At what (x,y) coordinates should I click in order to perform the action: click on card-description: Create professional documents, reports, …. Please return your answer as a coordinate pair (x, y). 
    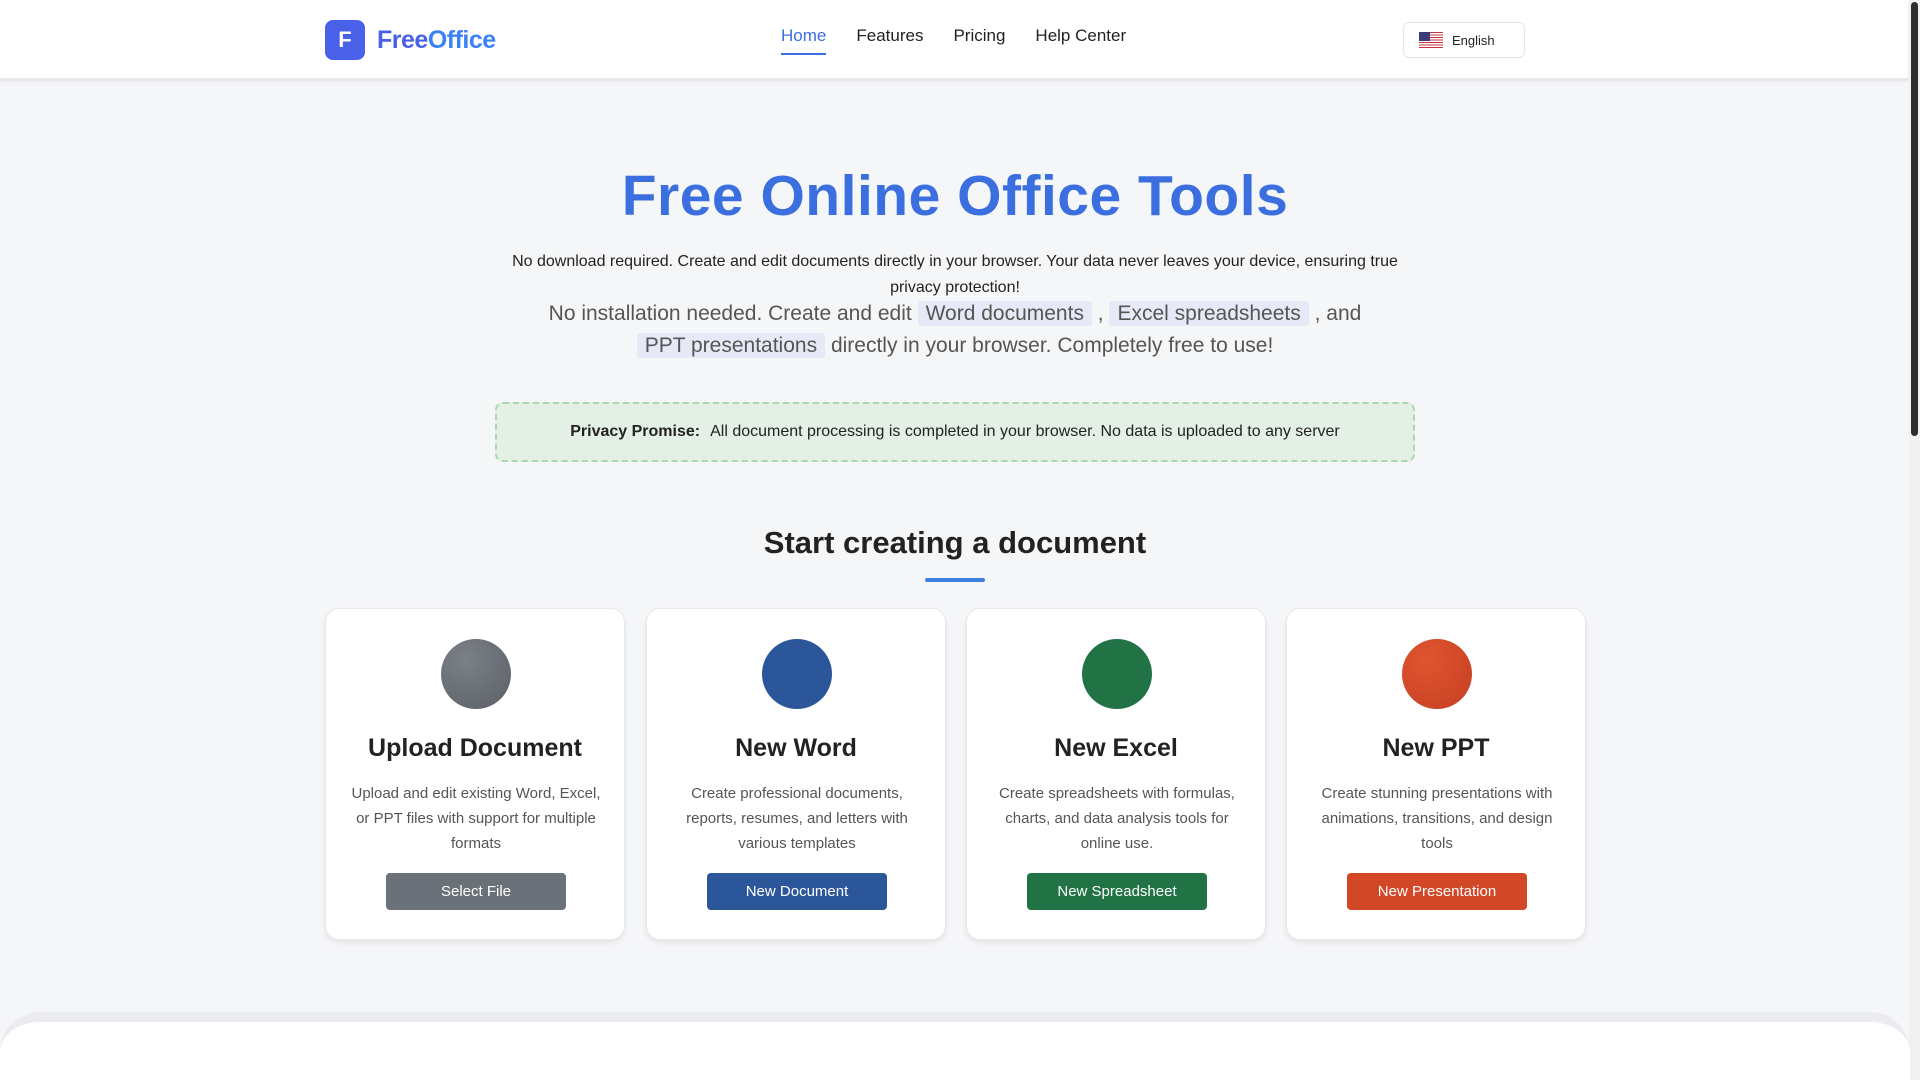
    Looking at the image, I should click on (797, 818).